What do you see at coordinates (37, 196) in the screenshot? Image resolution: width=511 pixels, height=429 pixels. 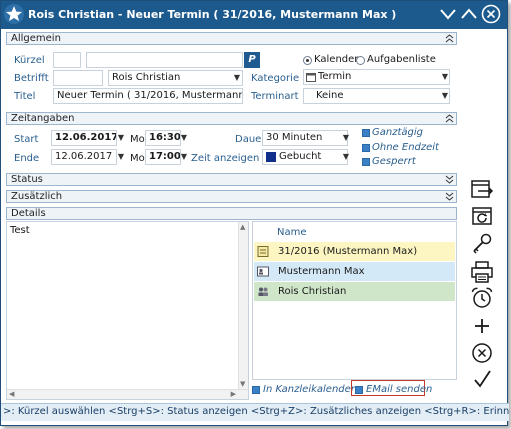 I see `section-title: Zusätzlich` at bounding box center [37, 196].